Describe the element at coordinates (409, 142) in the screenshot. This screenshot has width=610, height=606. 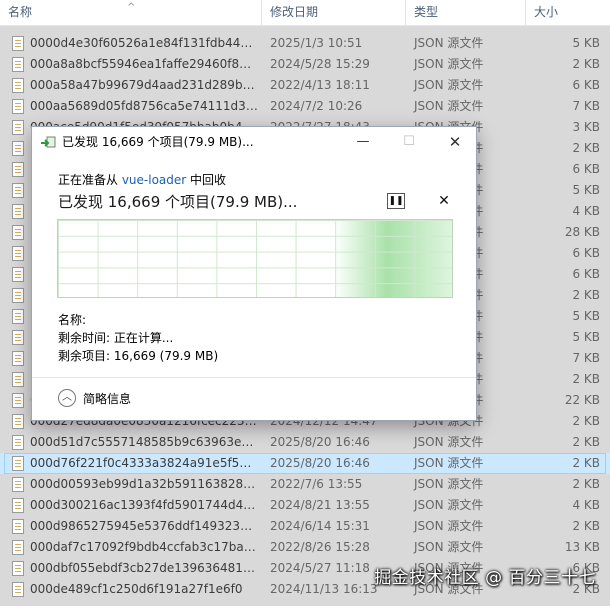
I see `maximize-button: ☐` at that location.